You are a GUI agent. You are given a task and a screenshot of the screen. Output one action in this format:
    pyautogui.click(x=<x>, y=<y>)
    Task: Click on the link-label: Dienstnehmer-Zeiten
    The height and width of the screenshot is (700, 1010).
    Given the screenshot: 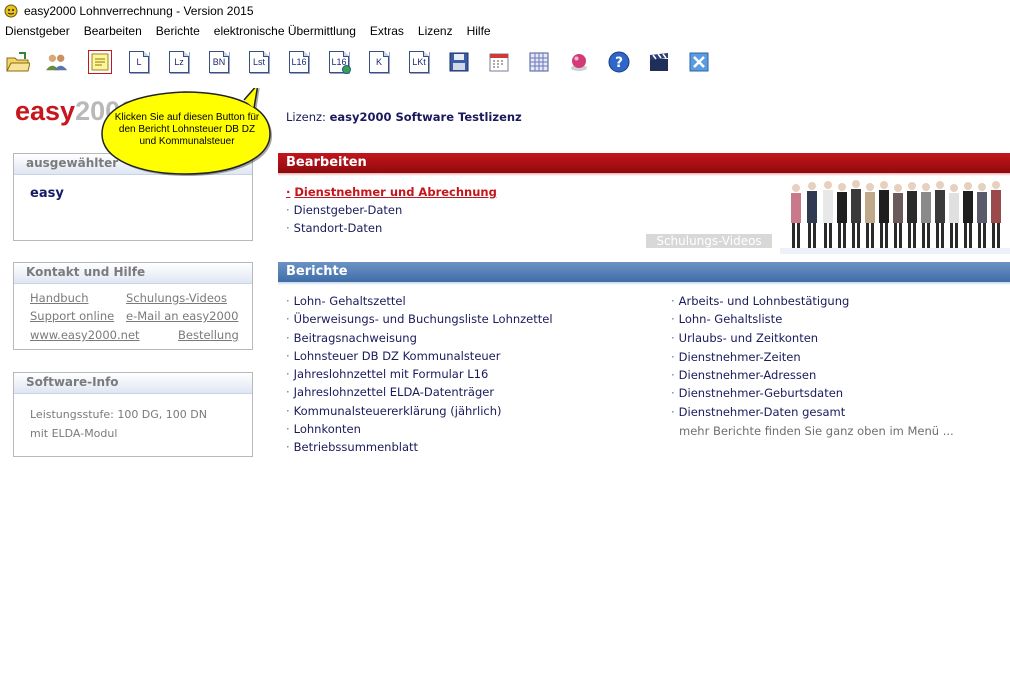 What is the action you would take?
    pyautogui.click(x=739, y=357)
    